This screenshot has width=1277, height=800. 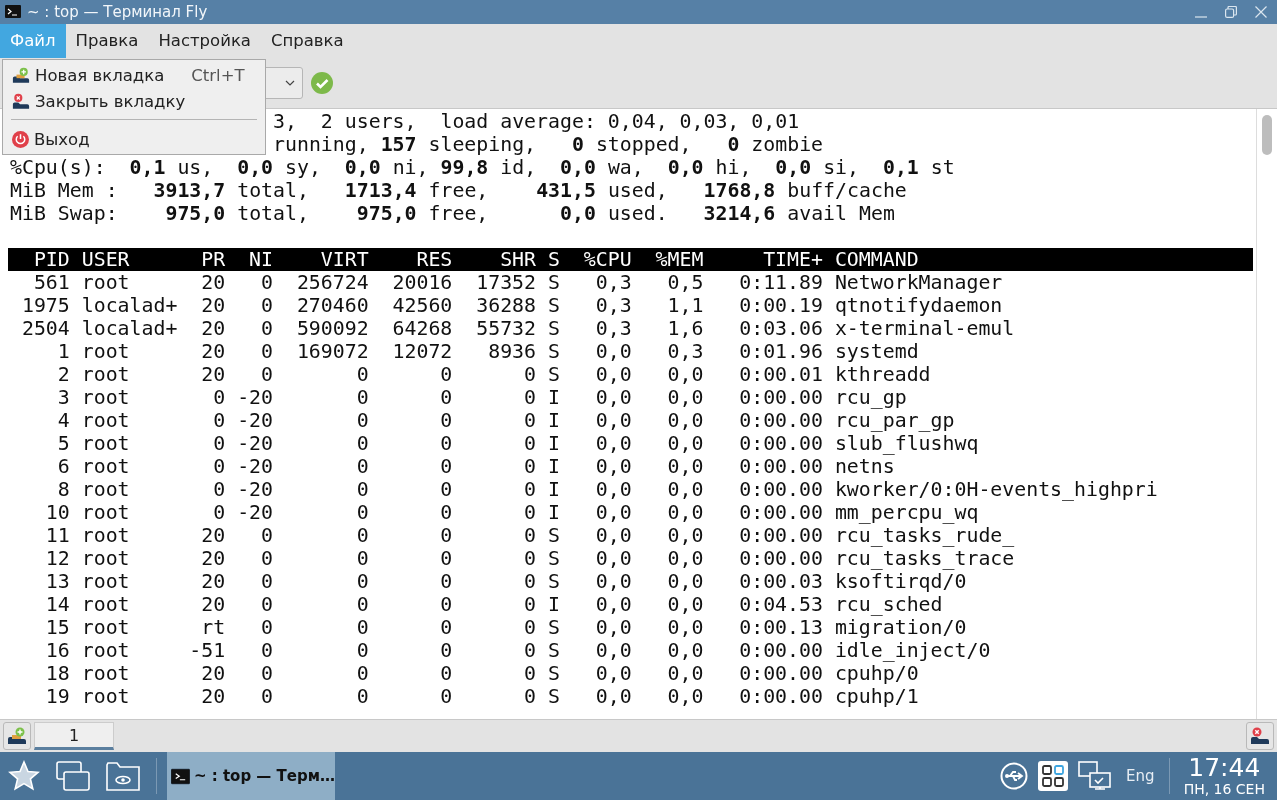 I want to click on restore-icon, so click(x=1231, y=11).